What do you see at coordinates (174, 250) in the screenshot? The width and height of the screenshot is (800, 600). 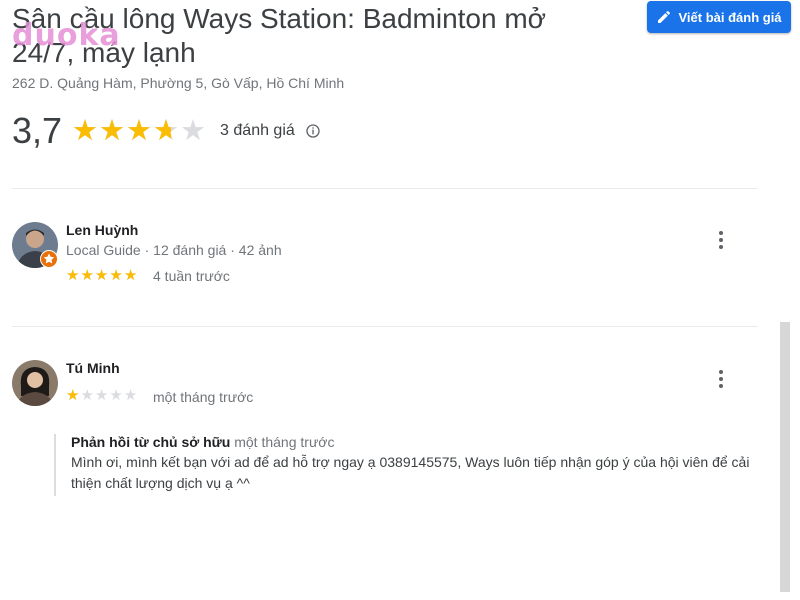 I see `reviewer-meta: Local Guide · 12 đánh giá · 42 ảnh` at bounding box center [174, 250].